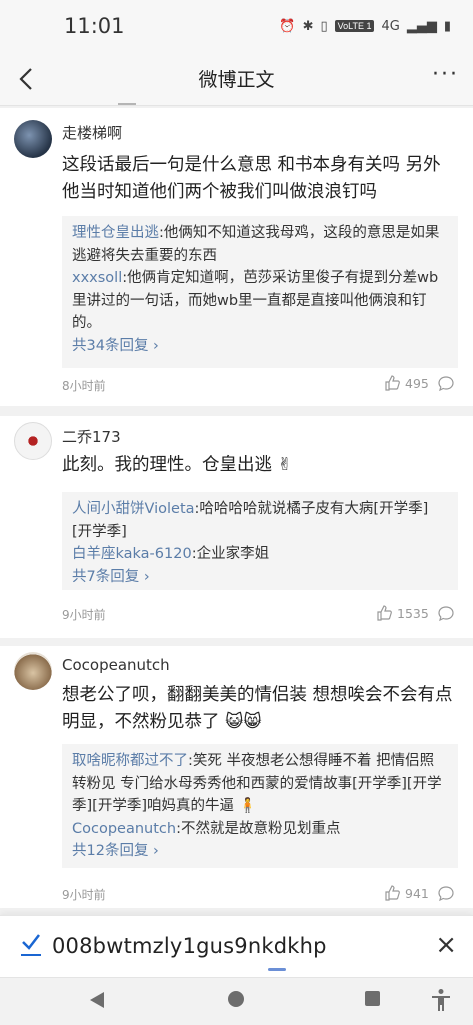 The height and width of the screenshot is (1025, 473). Describe the element at coordinates (236, 26) in the screenshot. I see `status-bar: 11:01 ⏰ ✱ ▯ VoLTE 1 4G ▂▄▆ ▮` at that location.